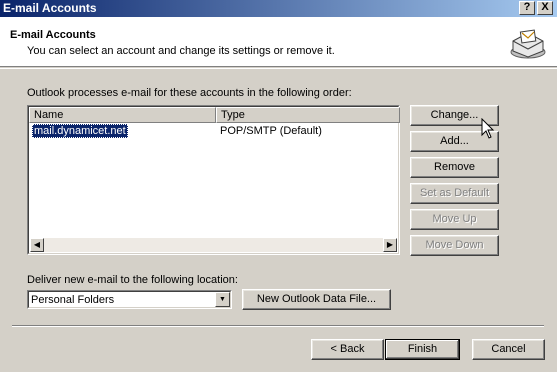 The image size is (557, 372). Describe the element at coordinates (454, 167) in the screenshot. I see `remove-button: Remove` at that location.